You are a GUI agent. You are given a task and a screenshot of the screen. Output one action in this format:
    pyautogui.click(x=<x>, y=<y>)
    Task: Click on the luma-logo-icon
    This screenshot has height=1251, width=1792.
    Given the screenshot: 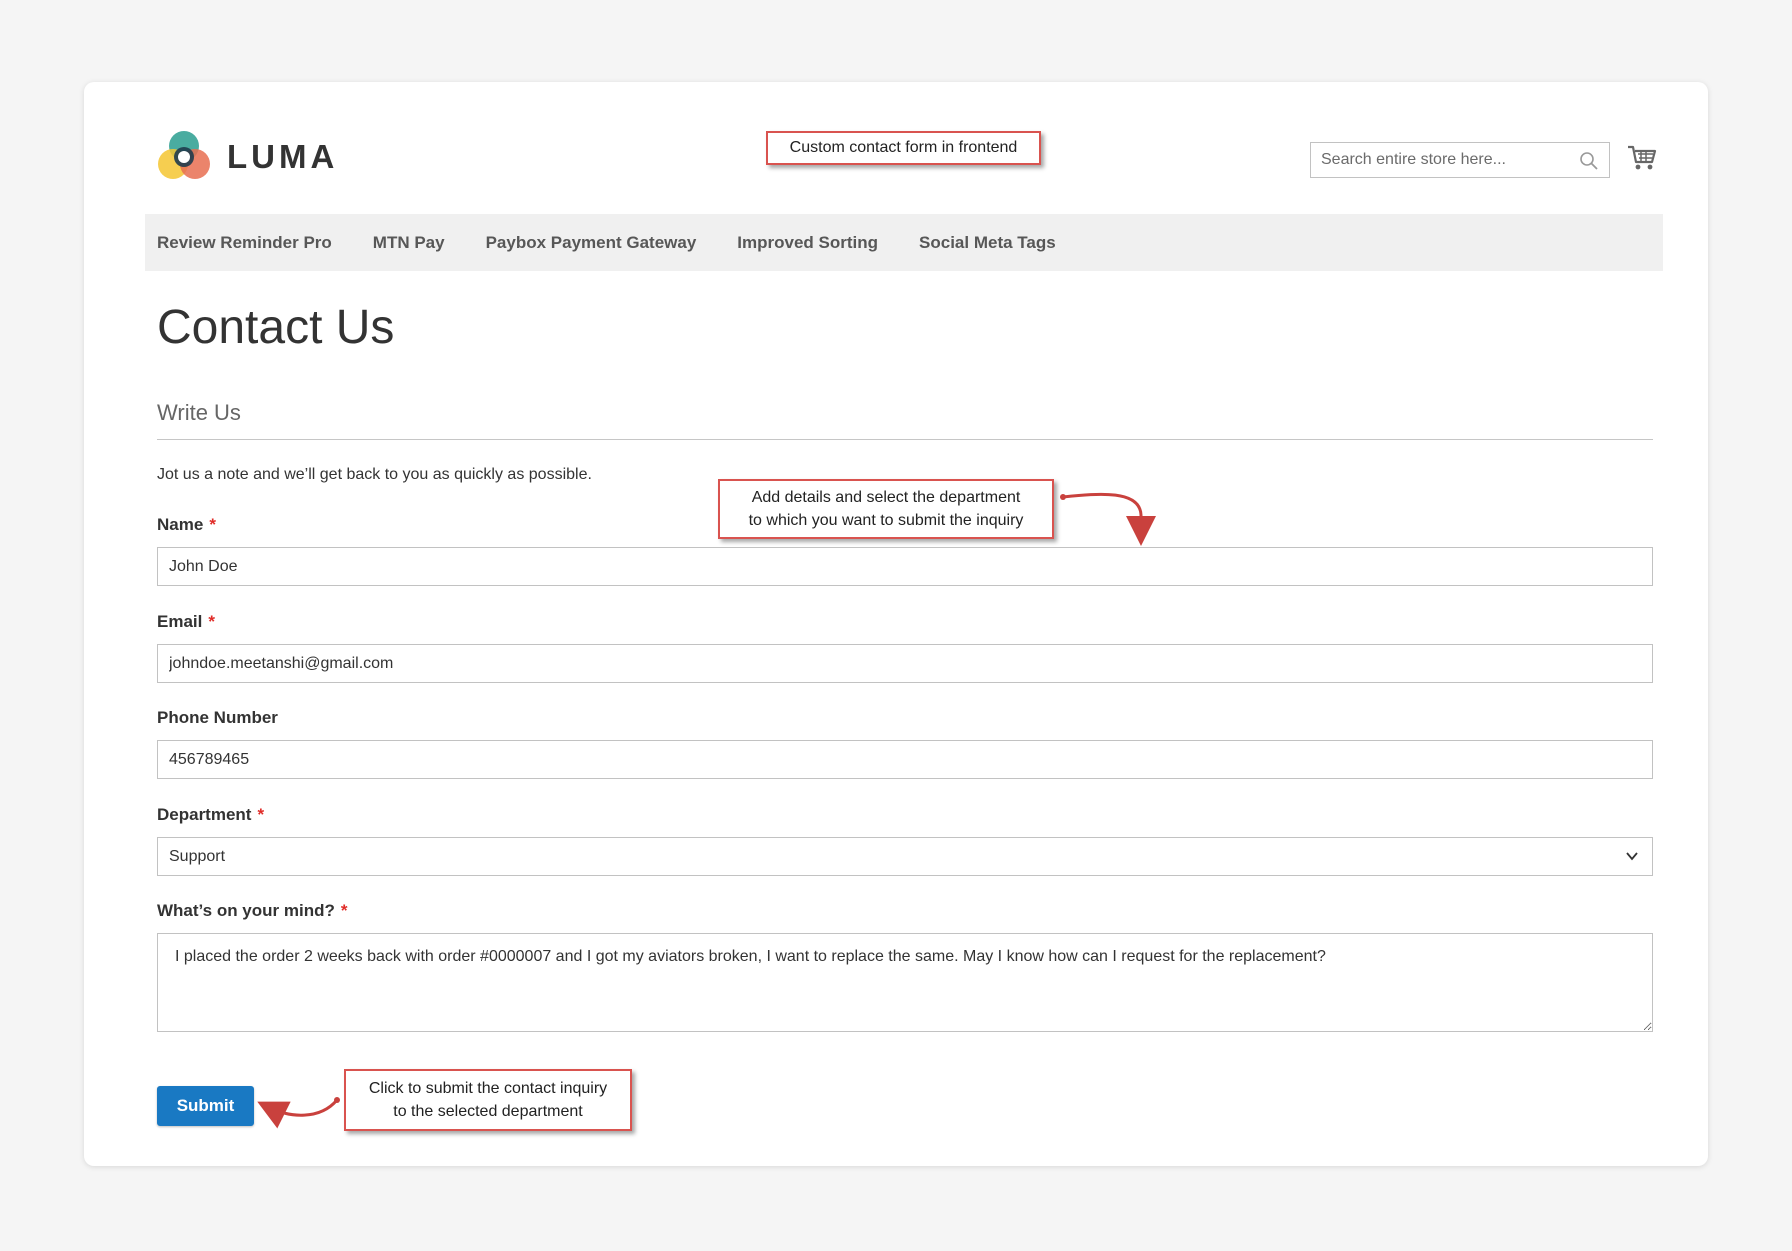 What is the action you would take?
    pyautogui.click(x=184, y=155)
    